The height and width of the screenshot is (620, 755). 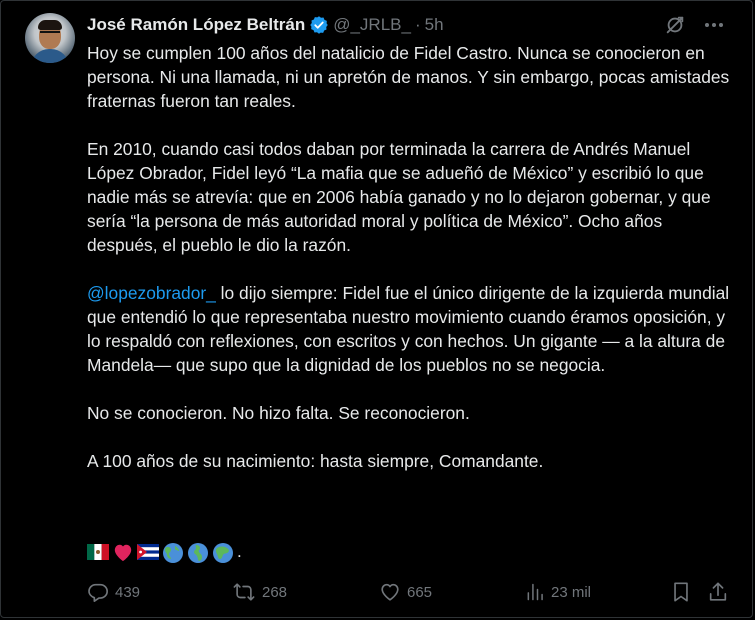 What do you see at coordinates (535, 592) in the screenshot?
I see `views-icon` at bounding box center [535, 592].